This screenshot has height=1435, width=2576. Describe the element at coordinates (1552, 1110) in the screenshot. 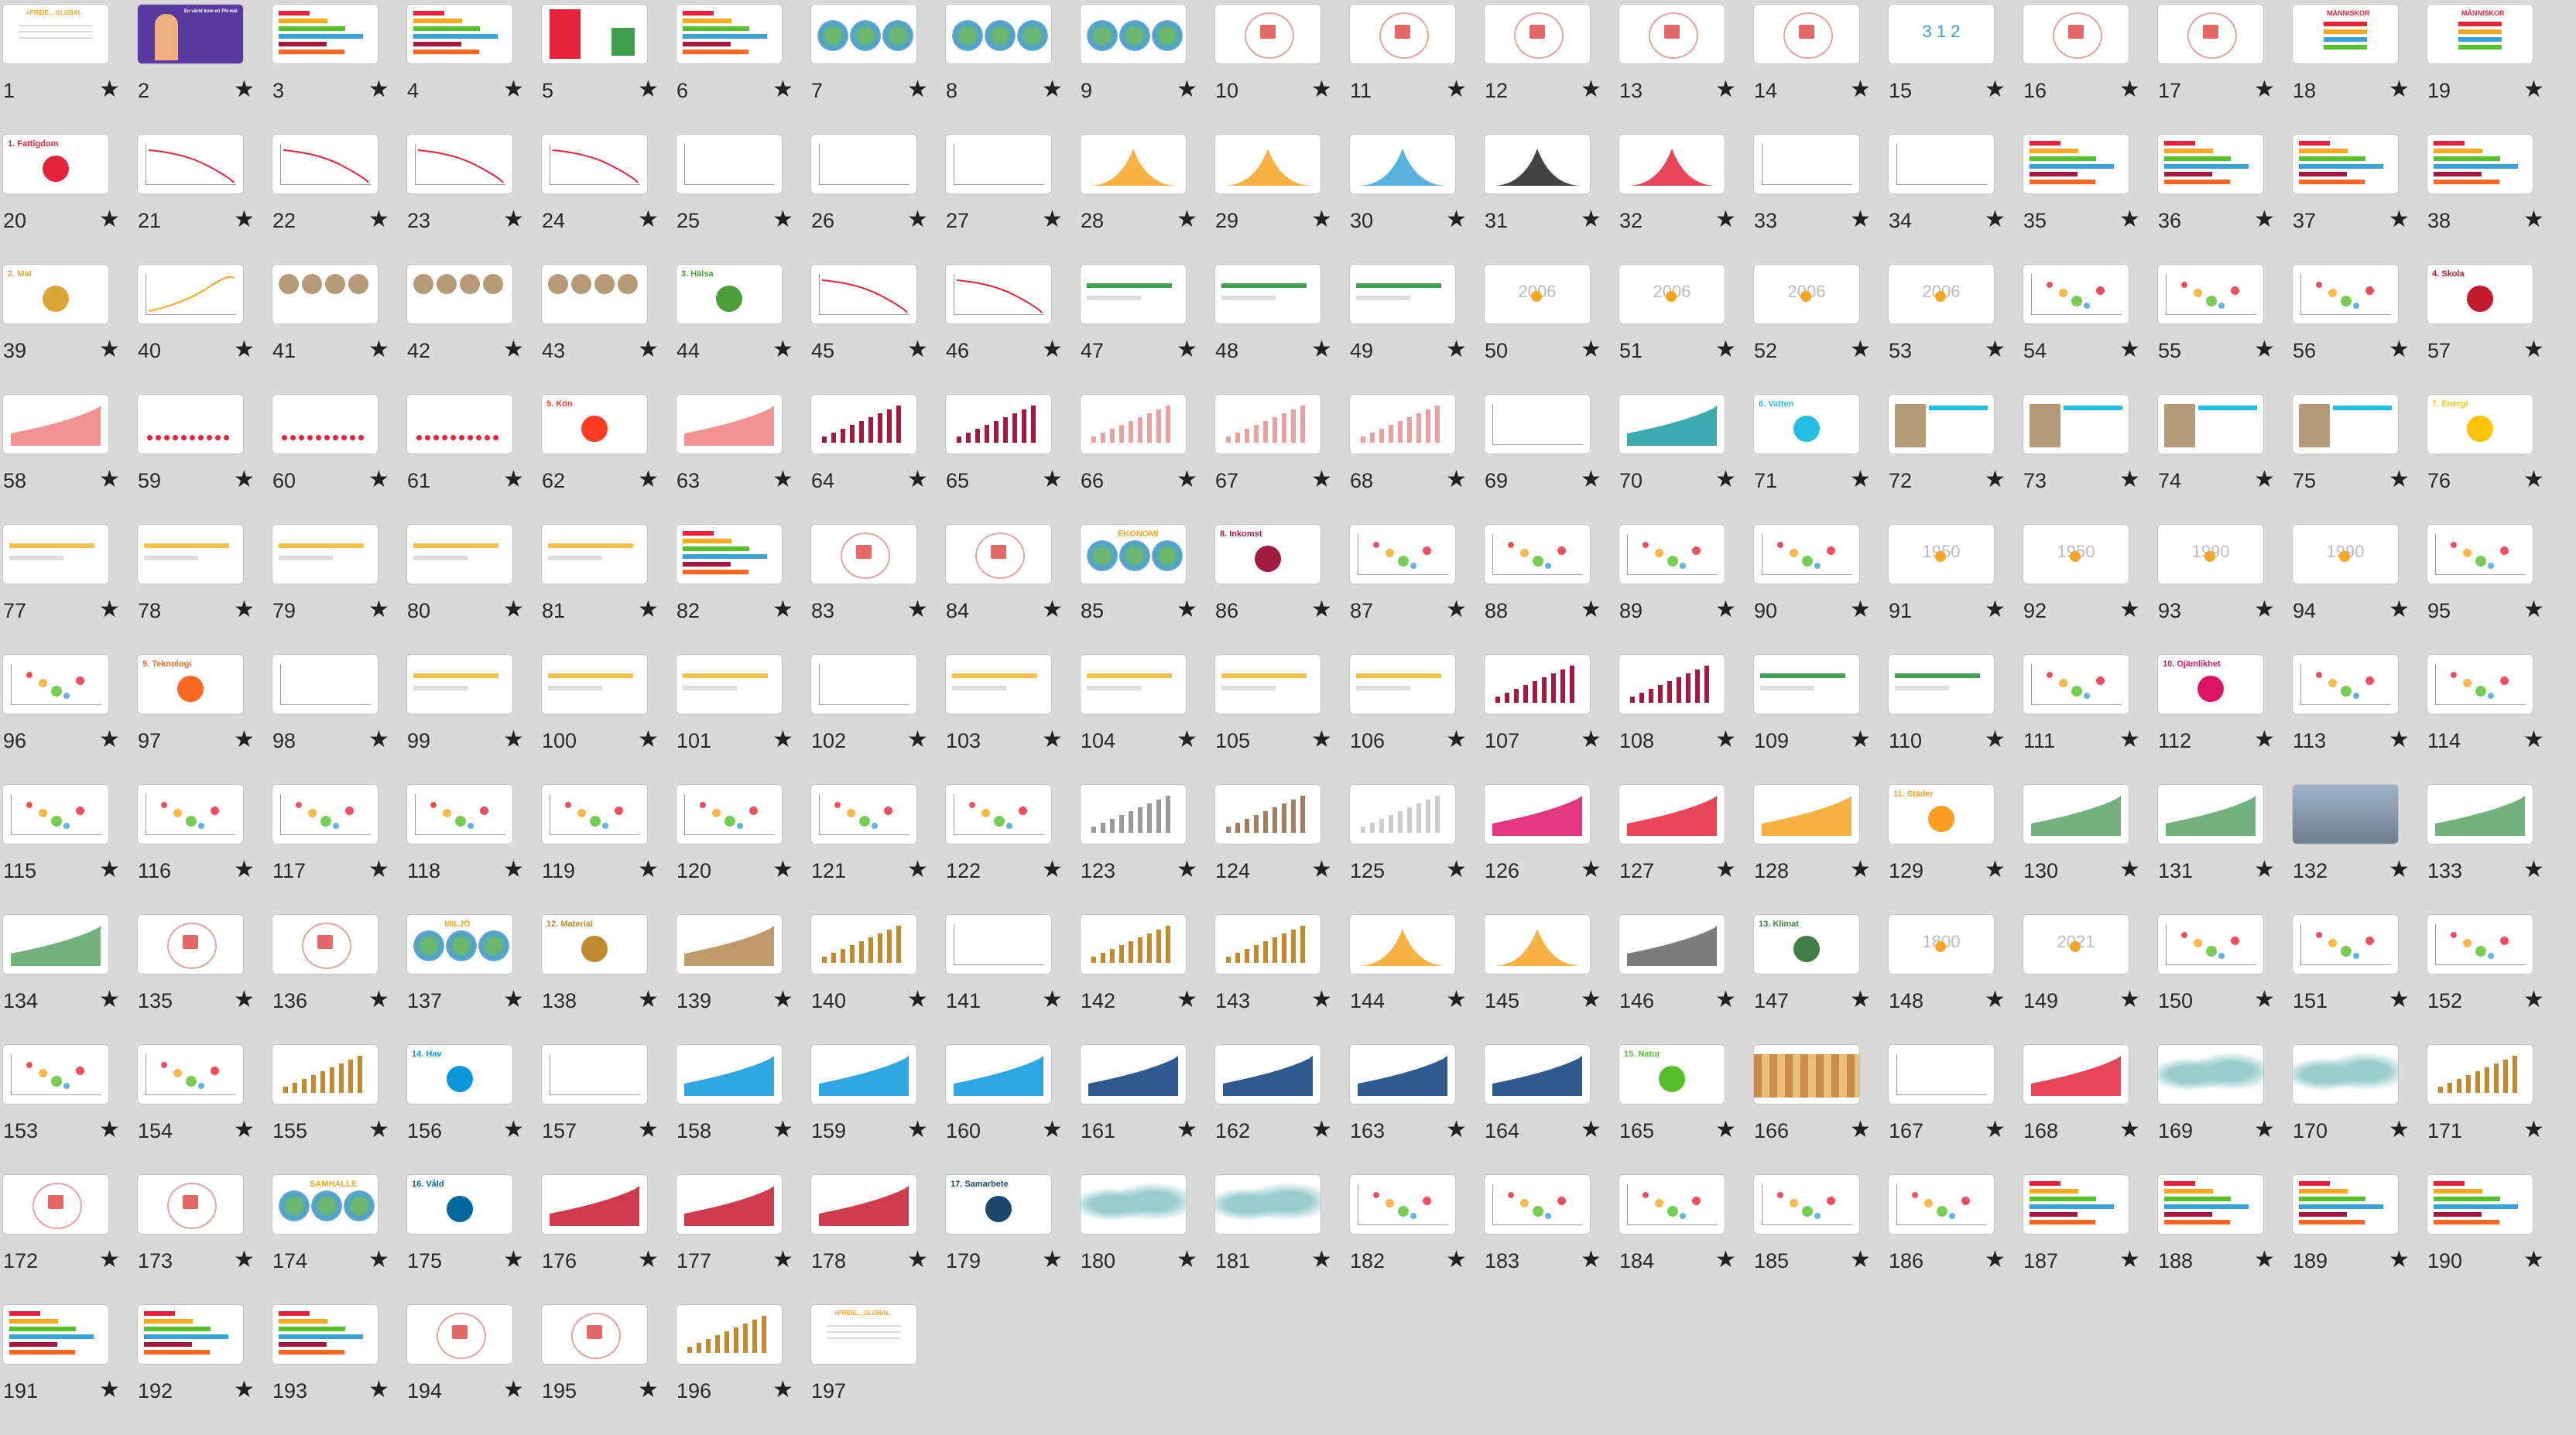

I see `slide-cell: 164 ★` at that location.